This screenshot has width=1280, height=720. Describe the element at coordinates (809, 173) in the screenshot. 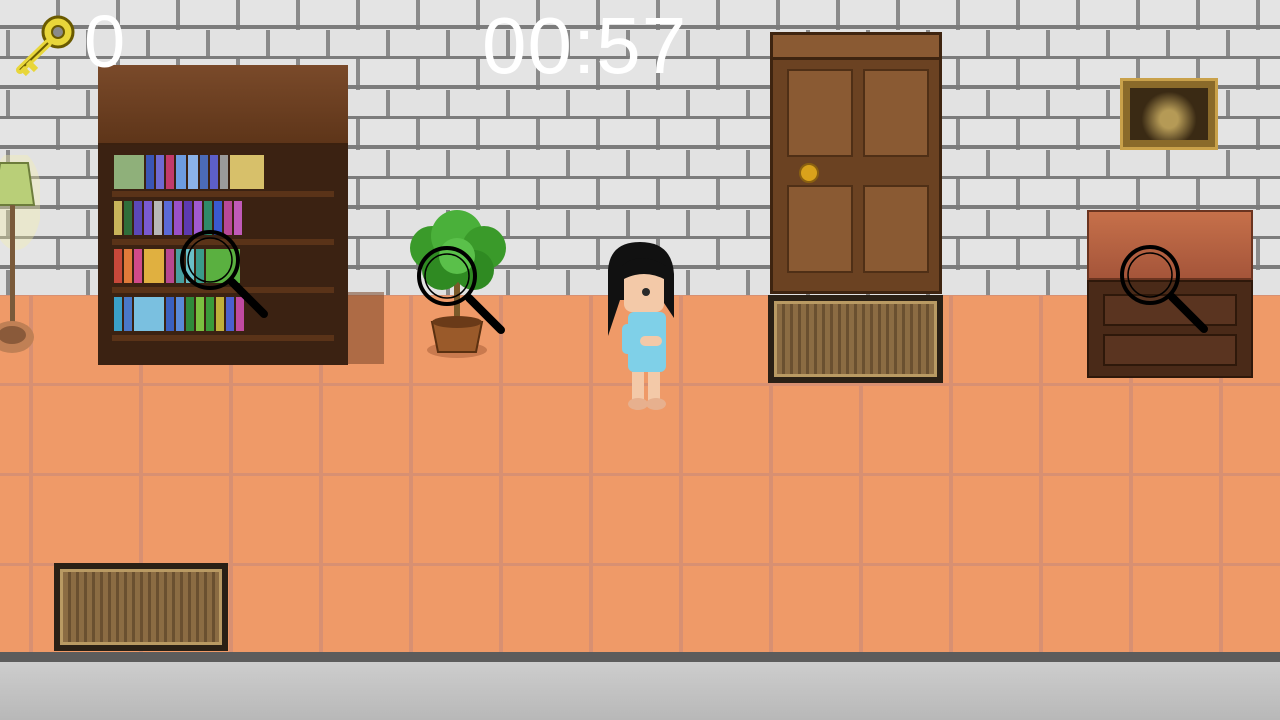

I see `door-knob` at that location.